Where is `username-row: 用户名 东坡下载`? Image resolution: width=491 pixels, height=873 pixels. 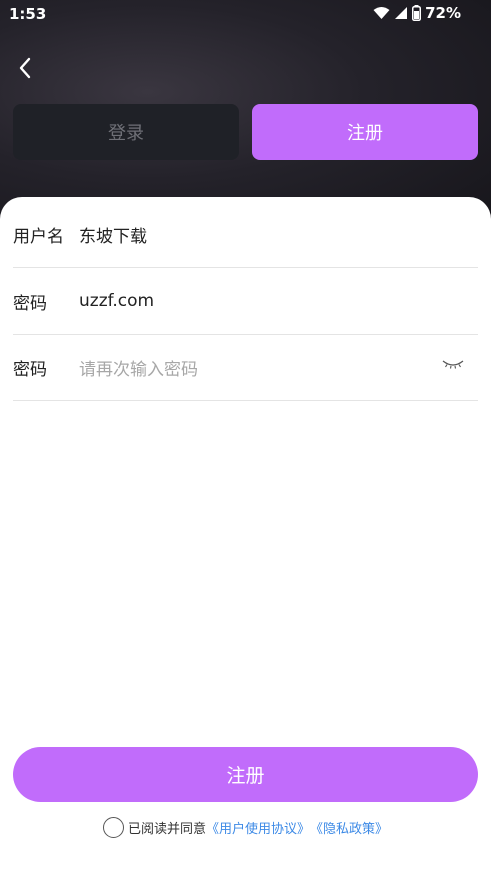 username-row: 用户名 东坡下载 is located at coordinates (245, 234).